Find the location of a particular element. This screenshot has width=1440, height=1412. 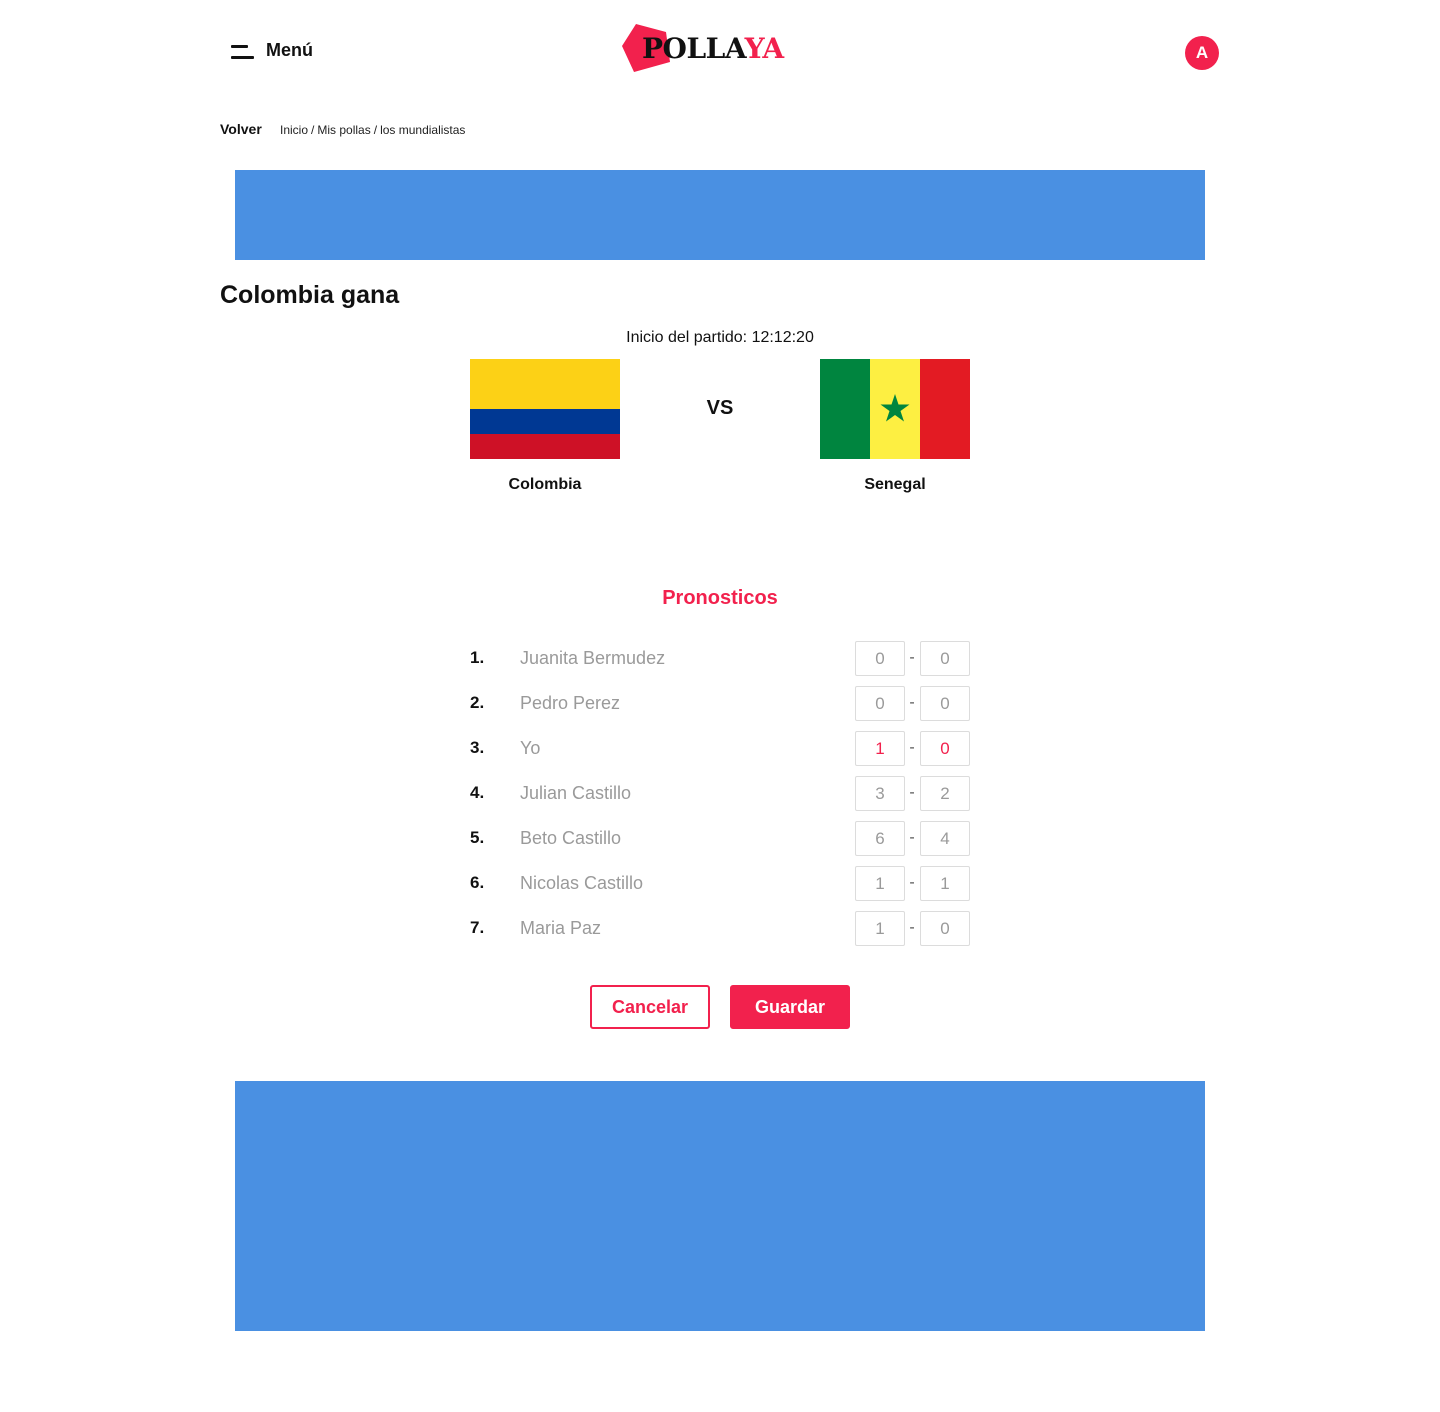

prediction-player-name: Beto Castillo is located at coordinates (571, 838).